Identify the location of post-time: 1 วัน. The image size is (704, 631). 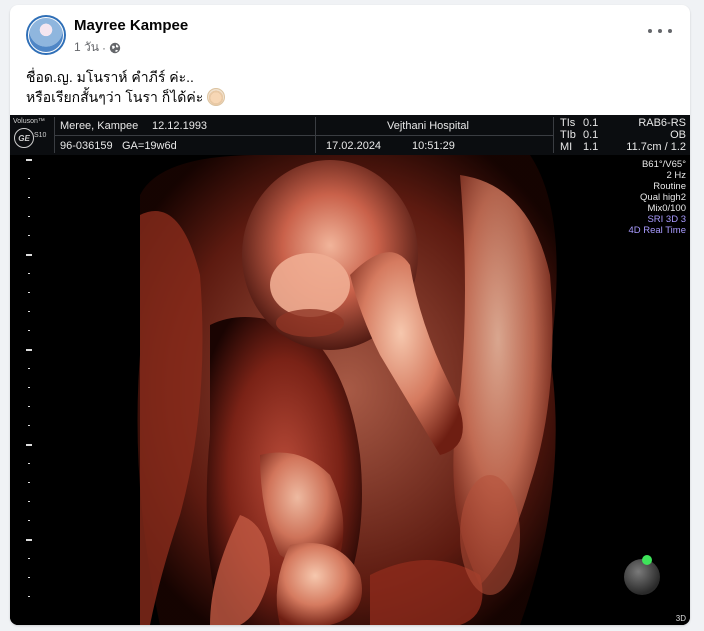
(86, 47).